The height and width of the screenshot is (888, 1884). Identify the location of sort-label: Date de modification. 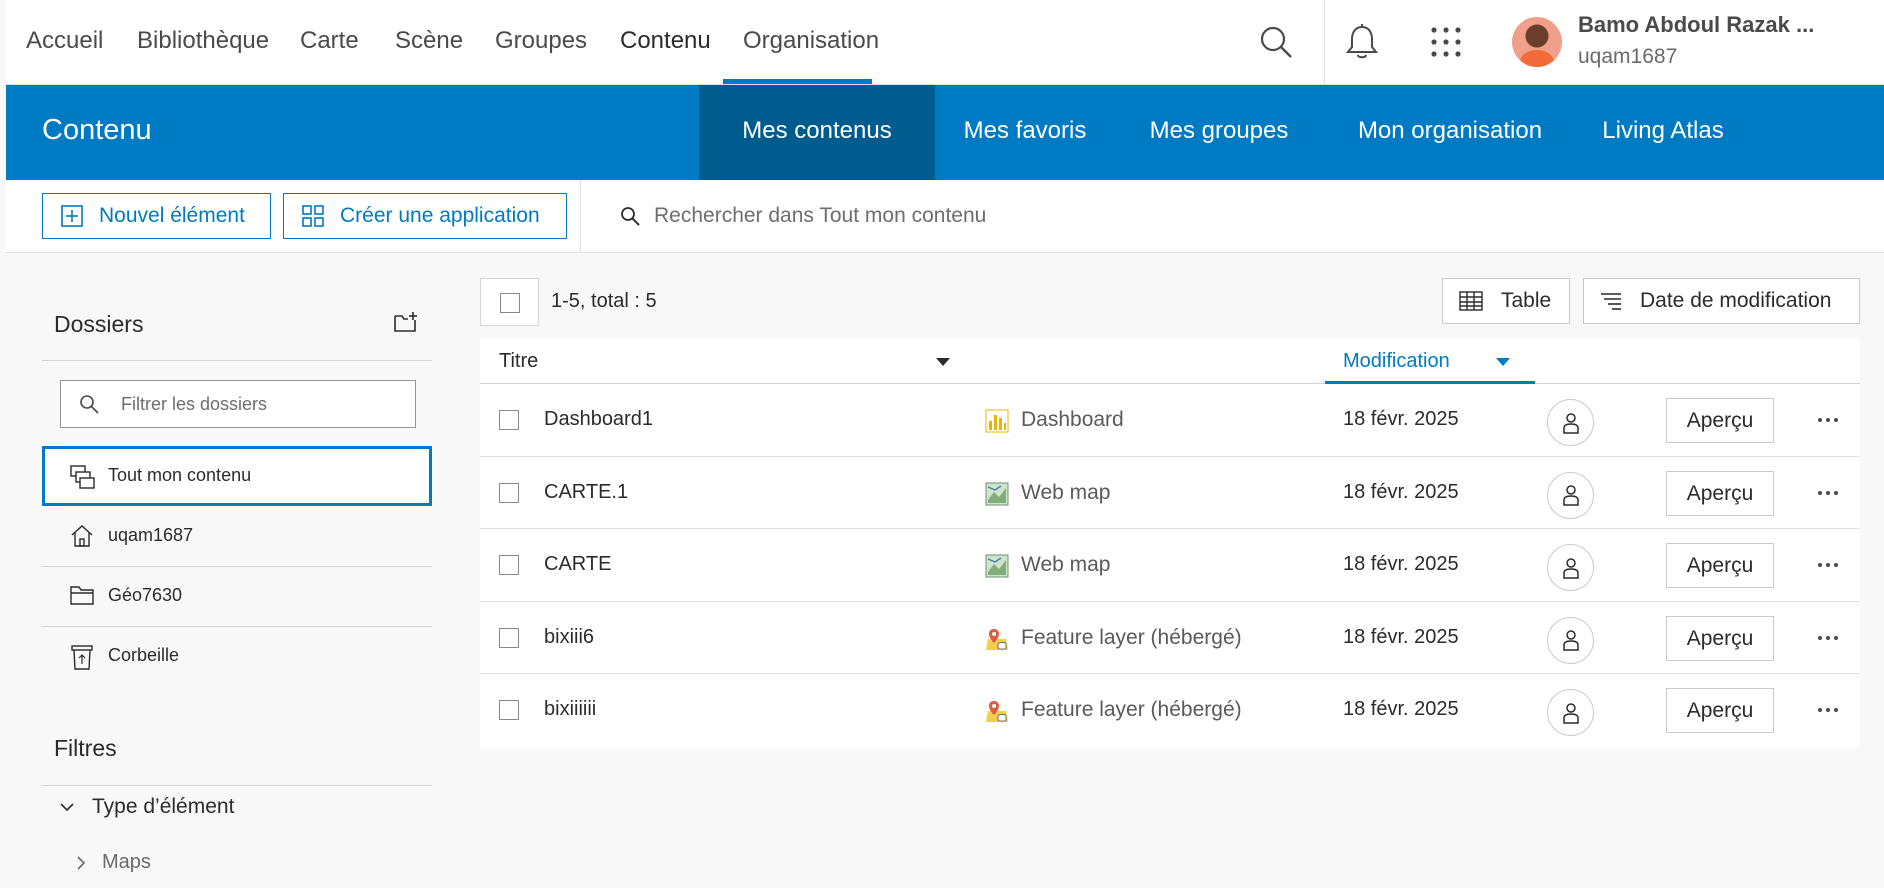
(1736, 300).